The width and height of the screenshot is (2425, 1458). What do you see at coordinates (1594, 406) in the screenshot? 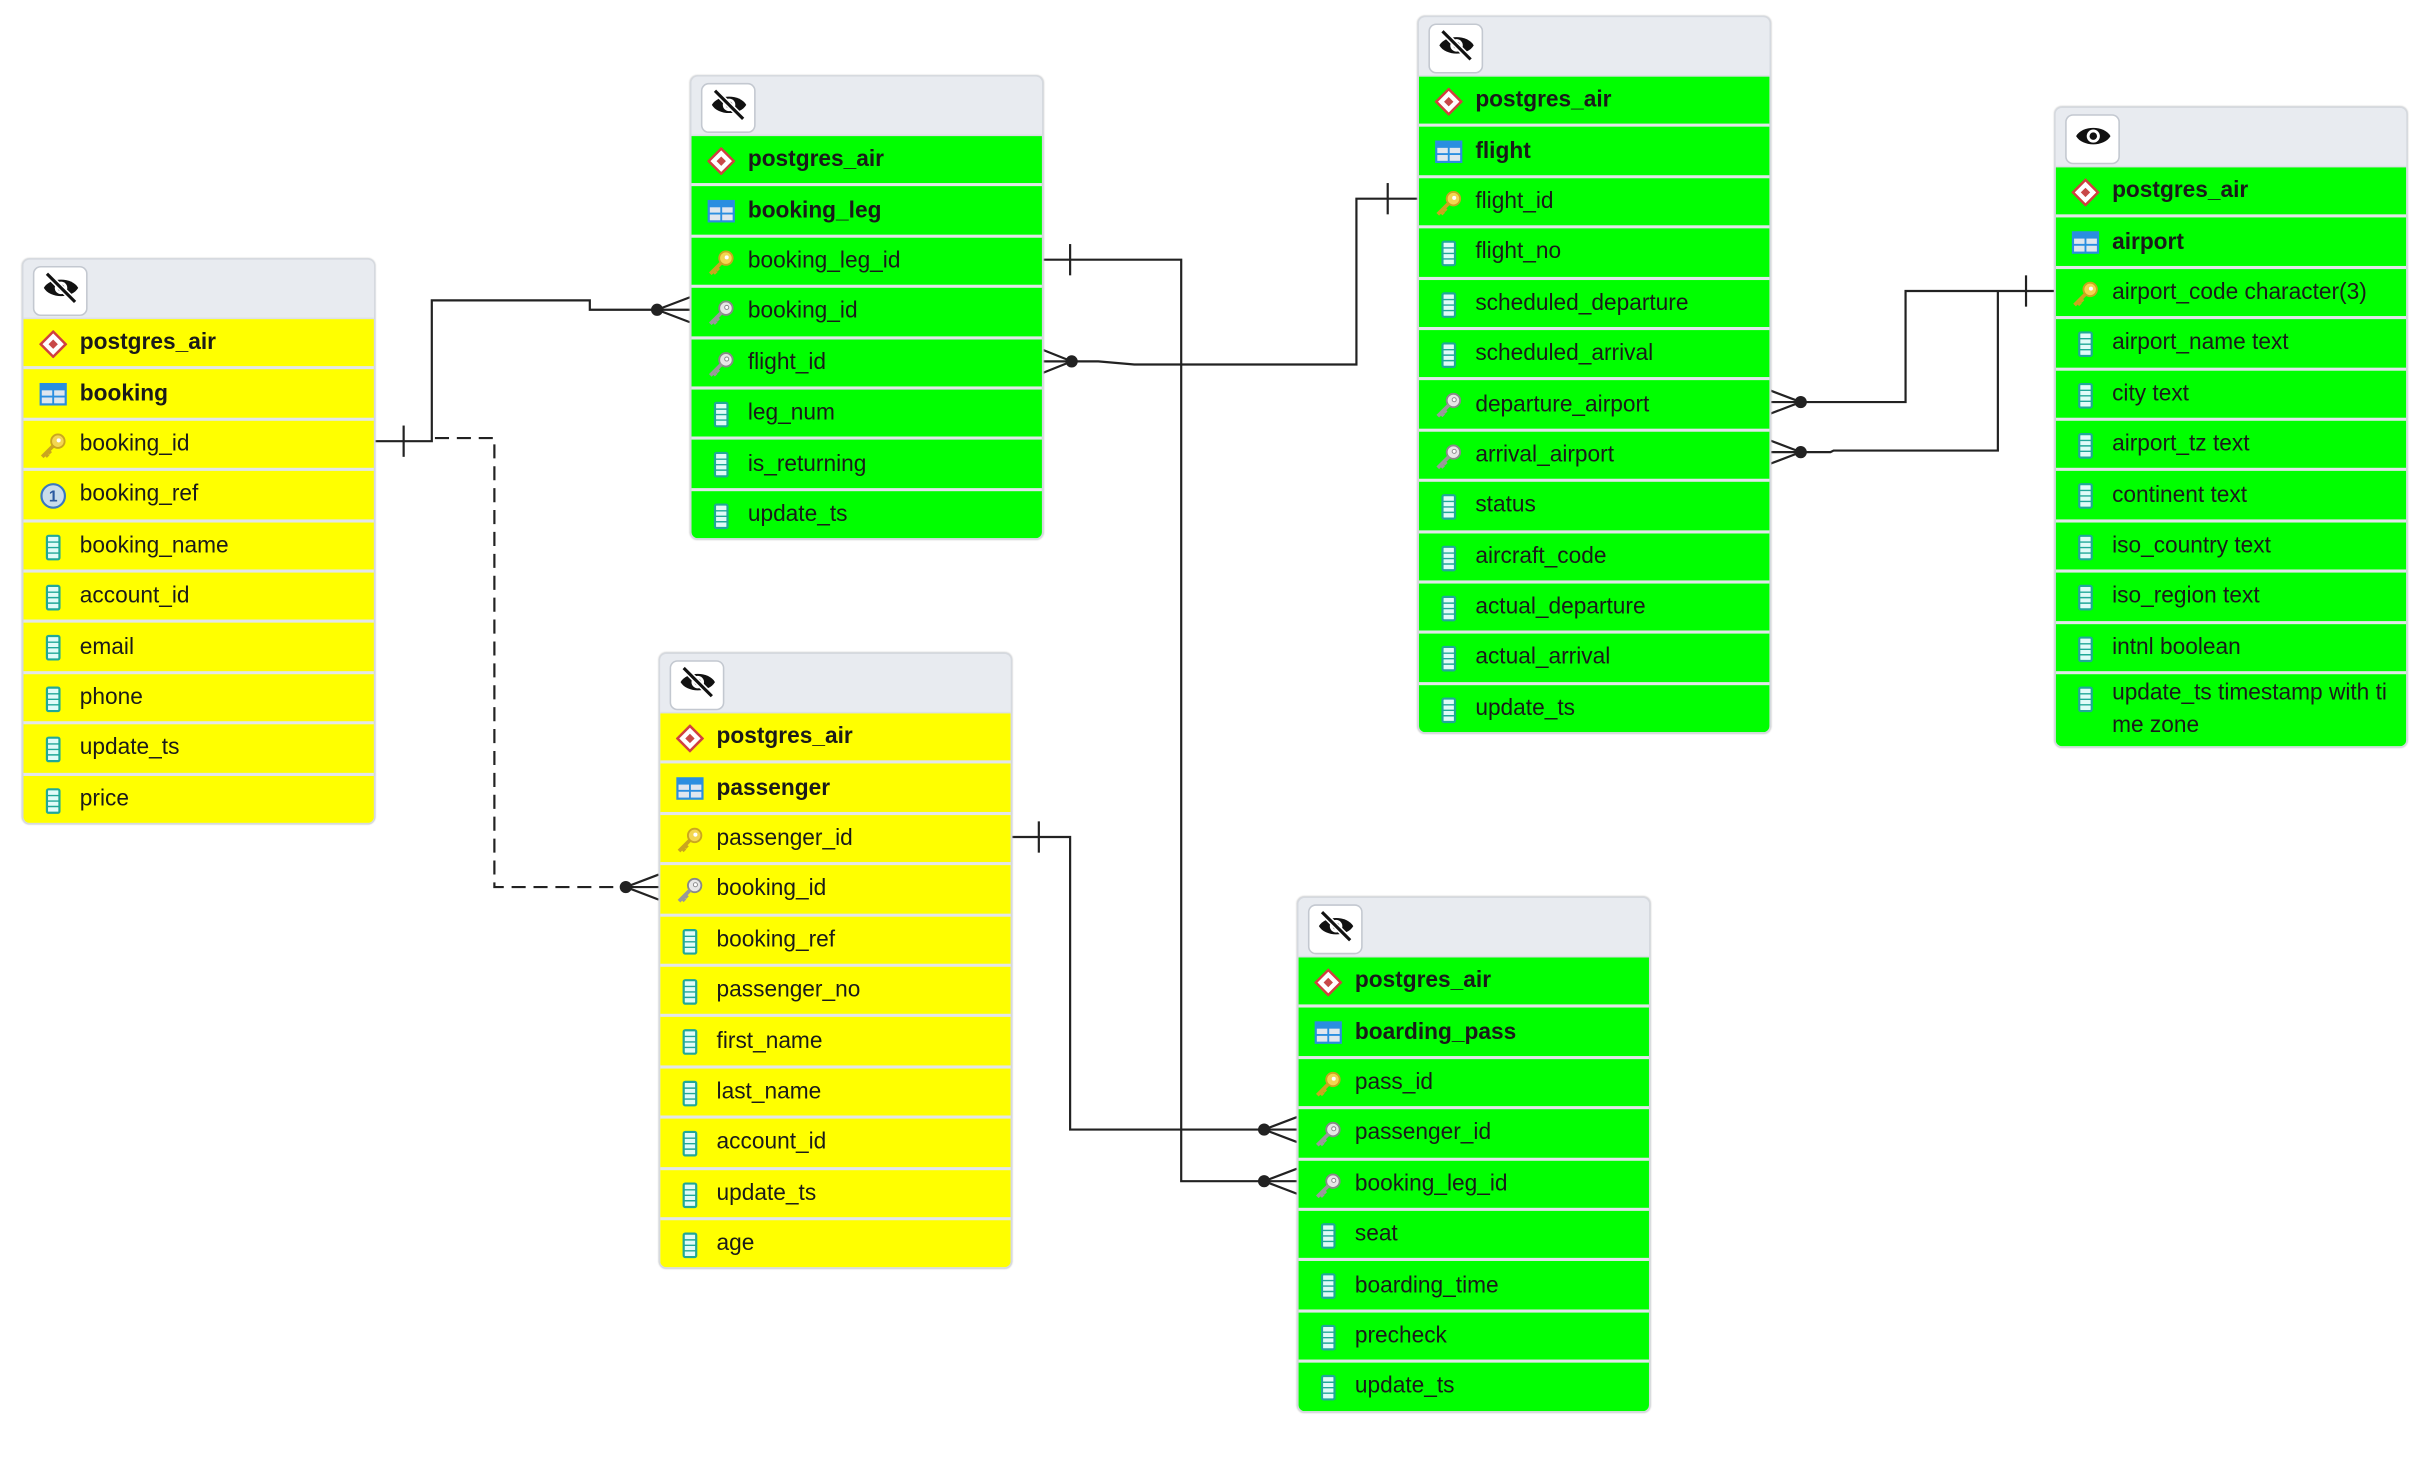
I see `column-row: departure_airport` at bounding box center [1594, 406].